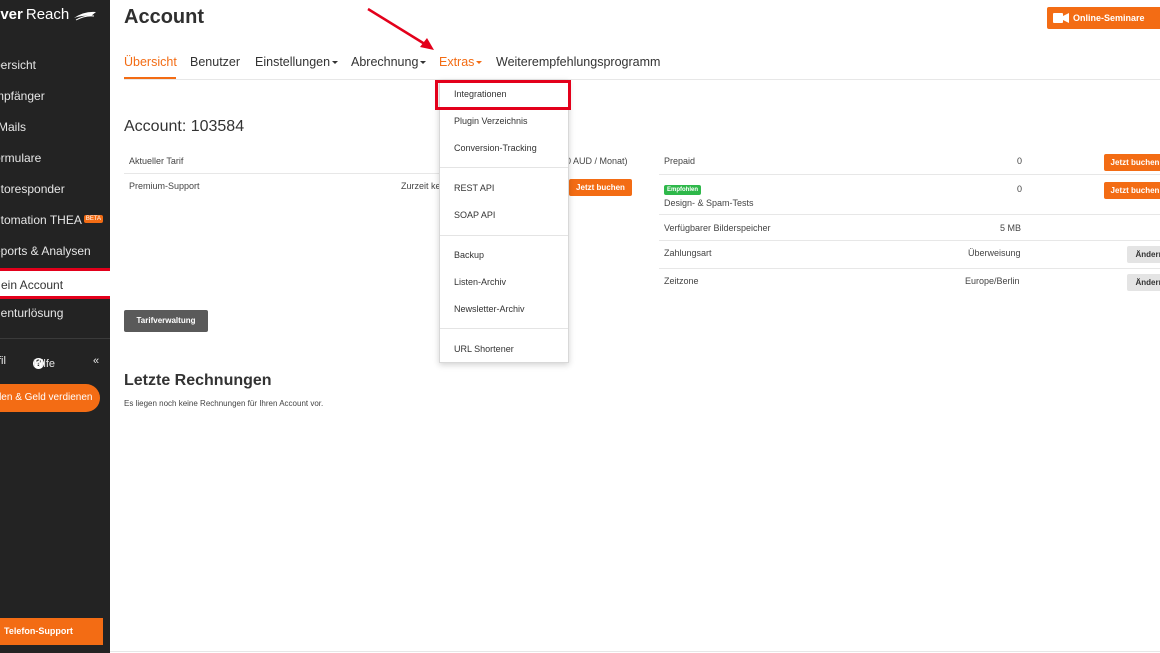 This screenshot has width=1160, height=653. Describe the element at coordinates (11, 14) in the screenshot. I see `logo-text-bold: ever` at that location.